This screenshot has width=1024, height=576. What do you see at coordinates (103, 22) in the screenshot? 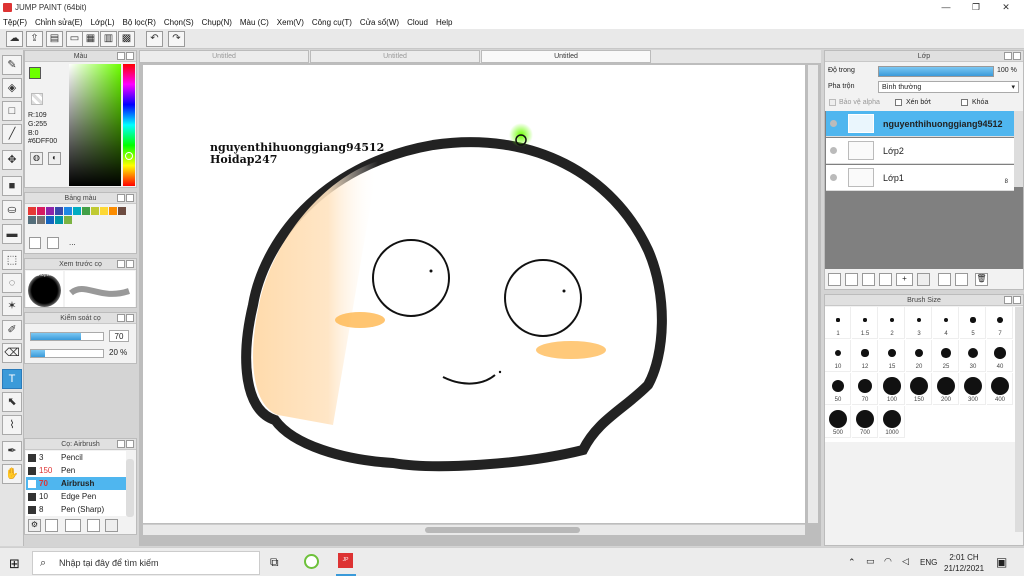
I see `menu-layer: Lớp(L)` at bounding box center [103, 22].